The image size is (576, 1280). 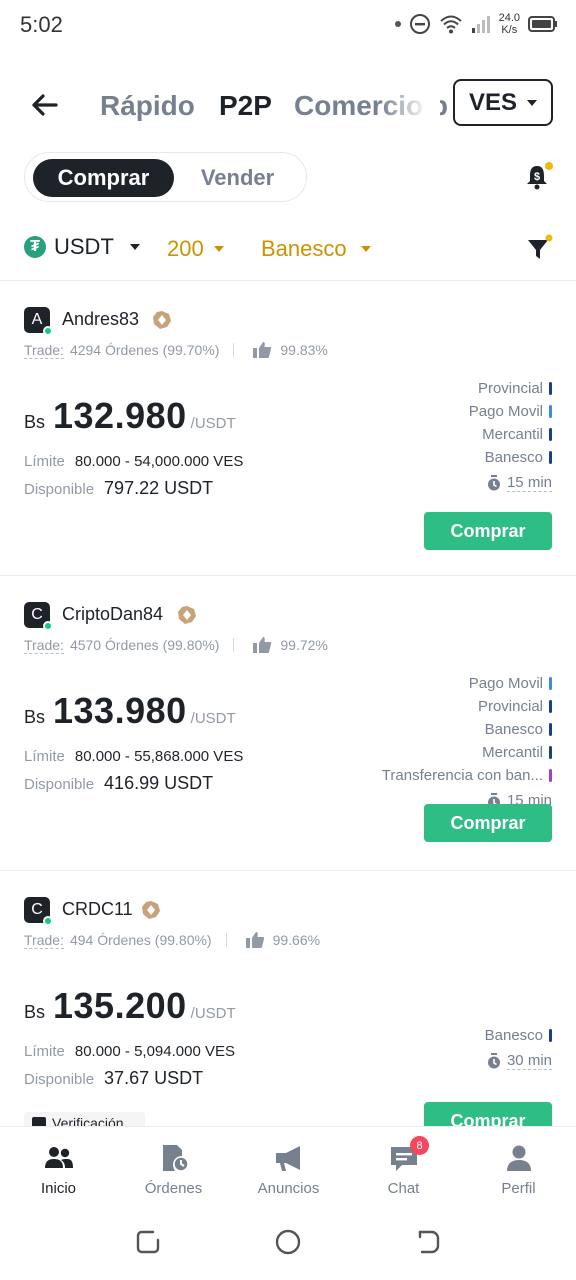 I want to click on amount-filter-label: 200, so click(x=185, y=248).